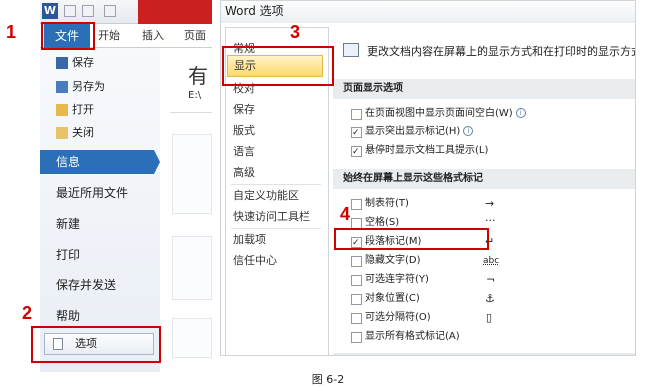 This screenshot has width=656, height=387. Describe the element at coordinates (484, 179) in the screenshot. I see `section-header-formatting-marks: 始终在屏幕上显示这些格式标记` at that location.